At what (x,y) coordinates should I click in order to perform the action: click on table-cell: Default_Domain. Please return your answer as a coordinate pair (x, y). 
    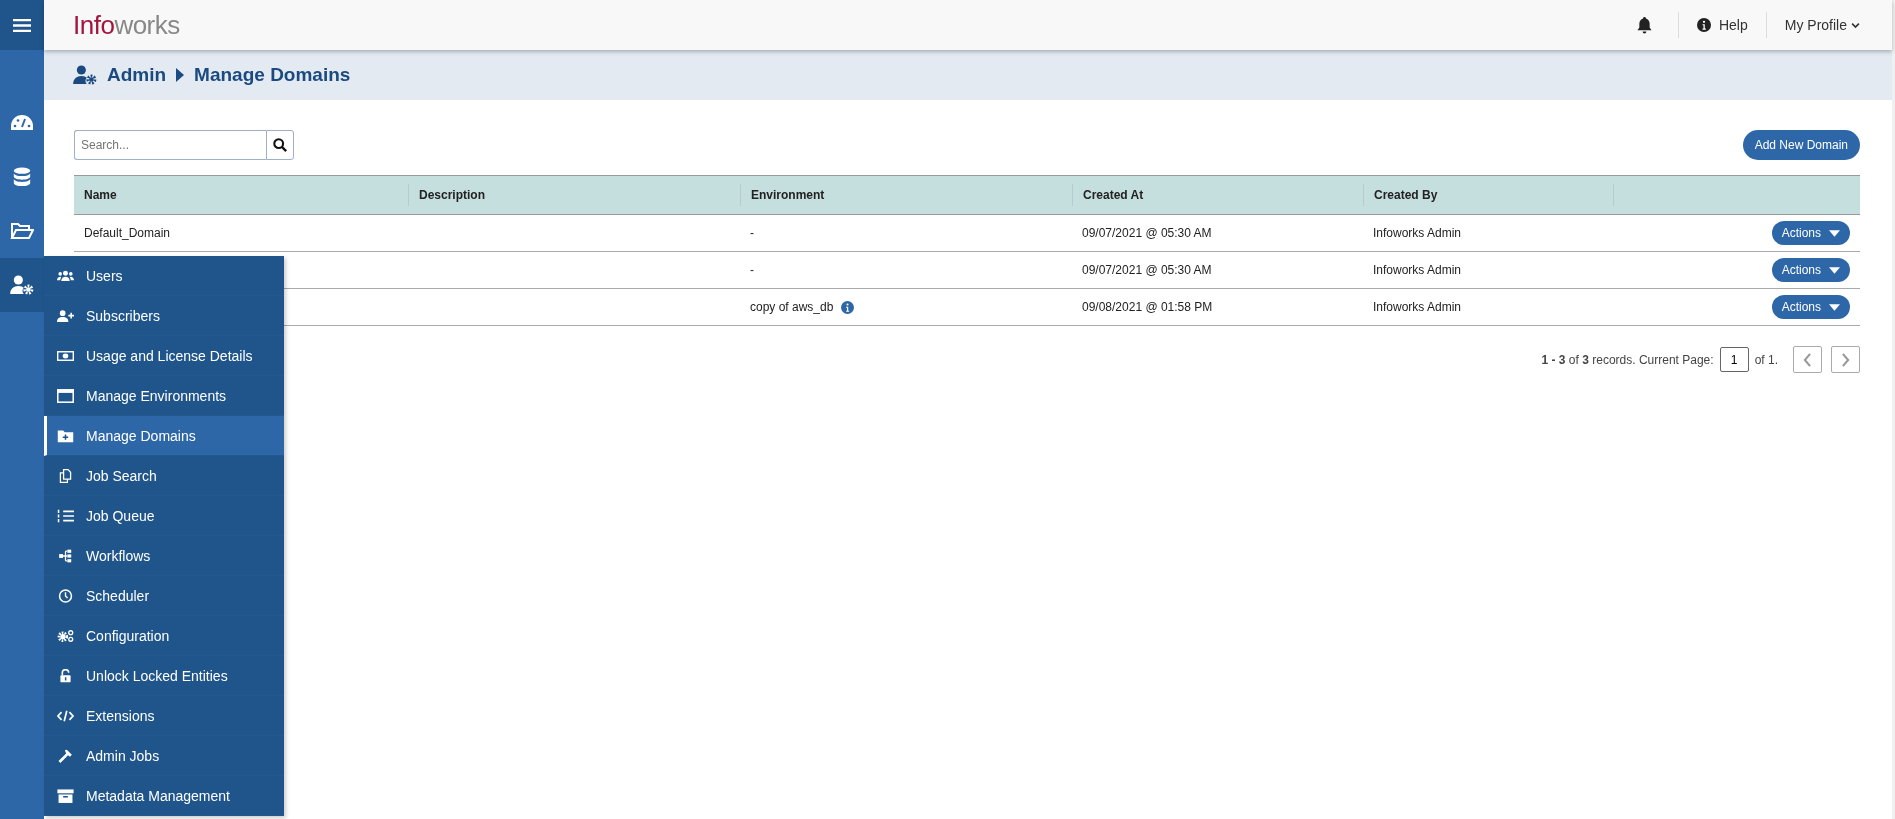
    Looking at the image, I should click on (127, 233).